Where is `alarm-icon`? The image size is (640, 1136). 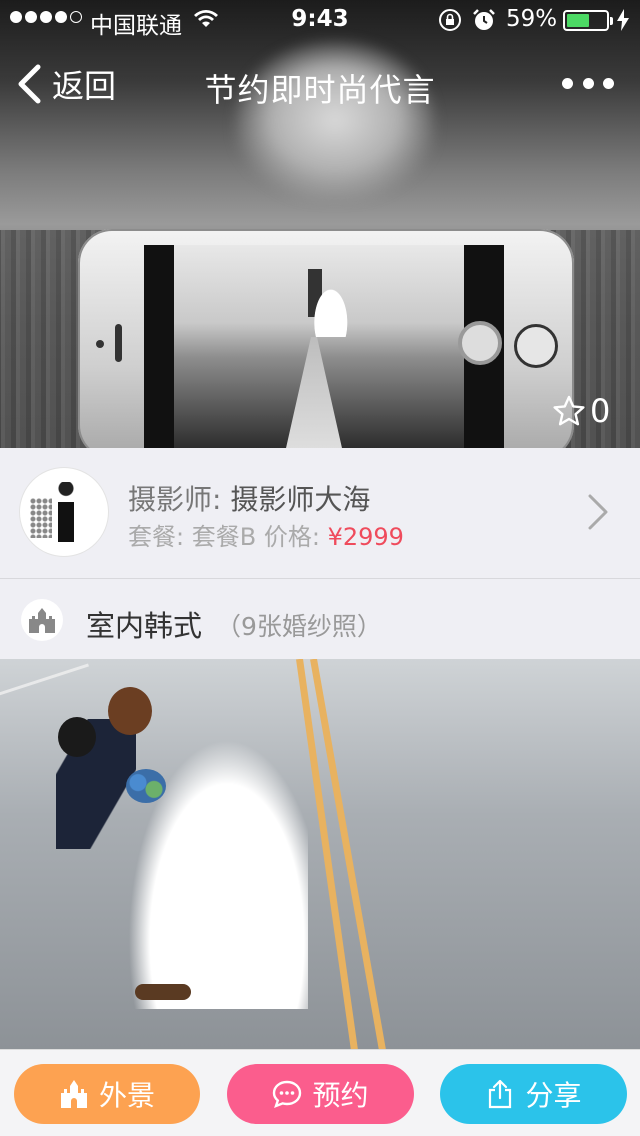
alarm-icon is located at coordinates (484, 19).